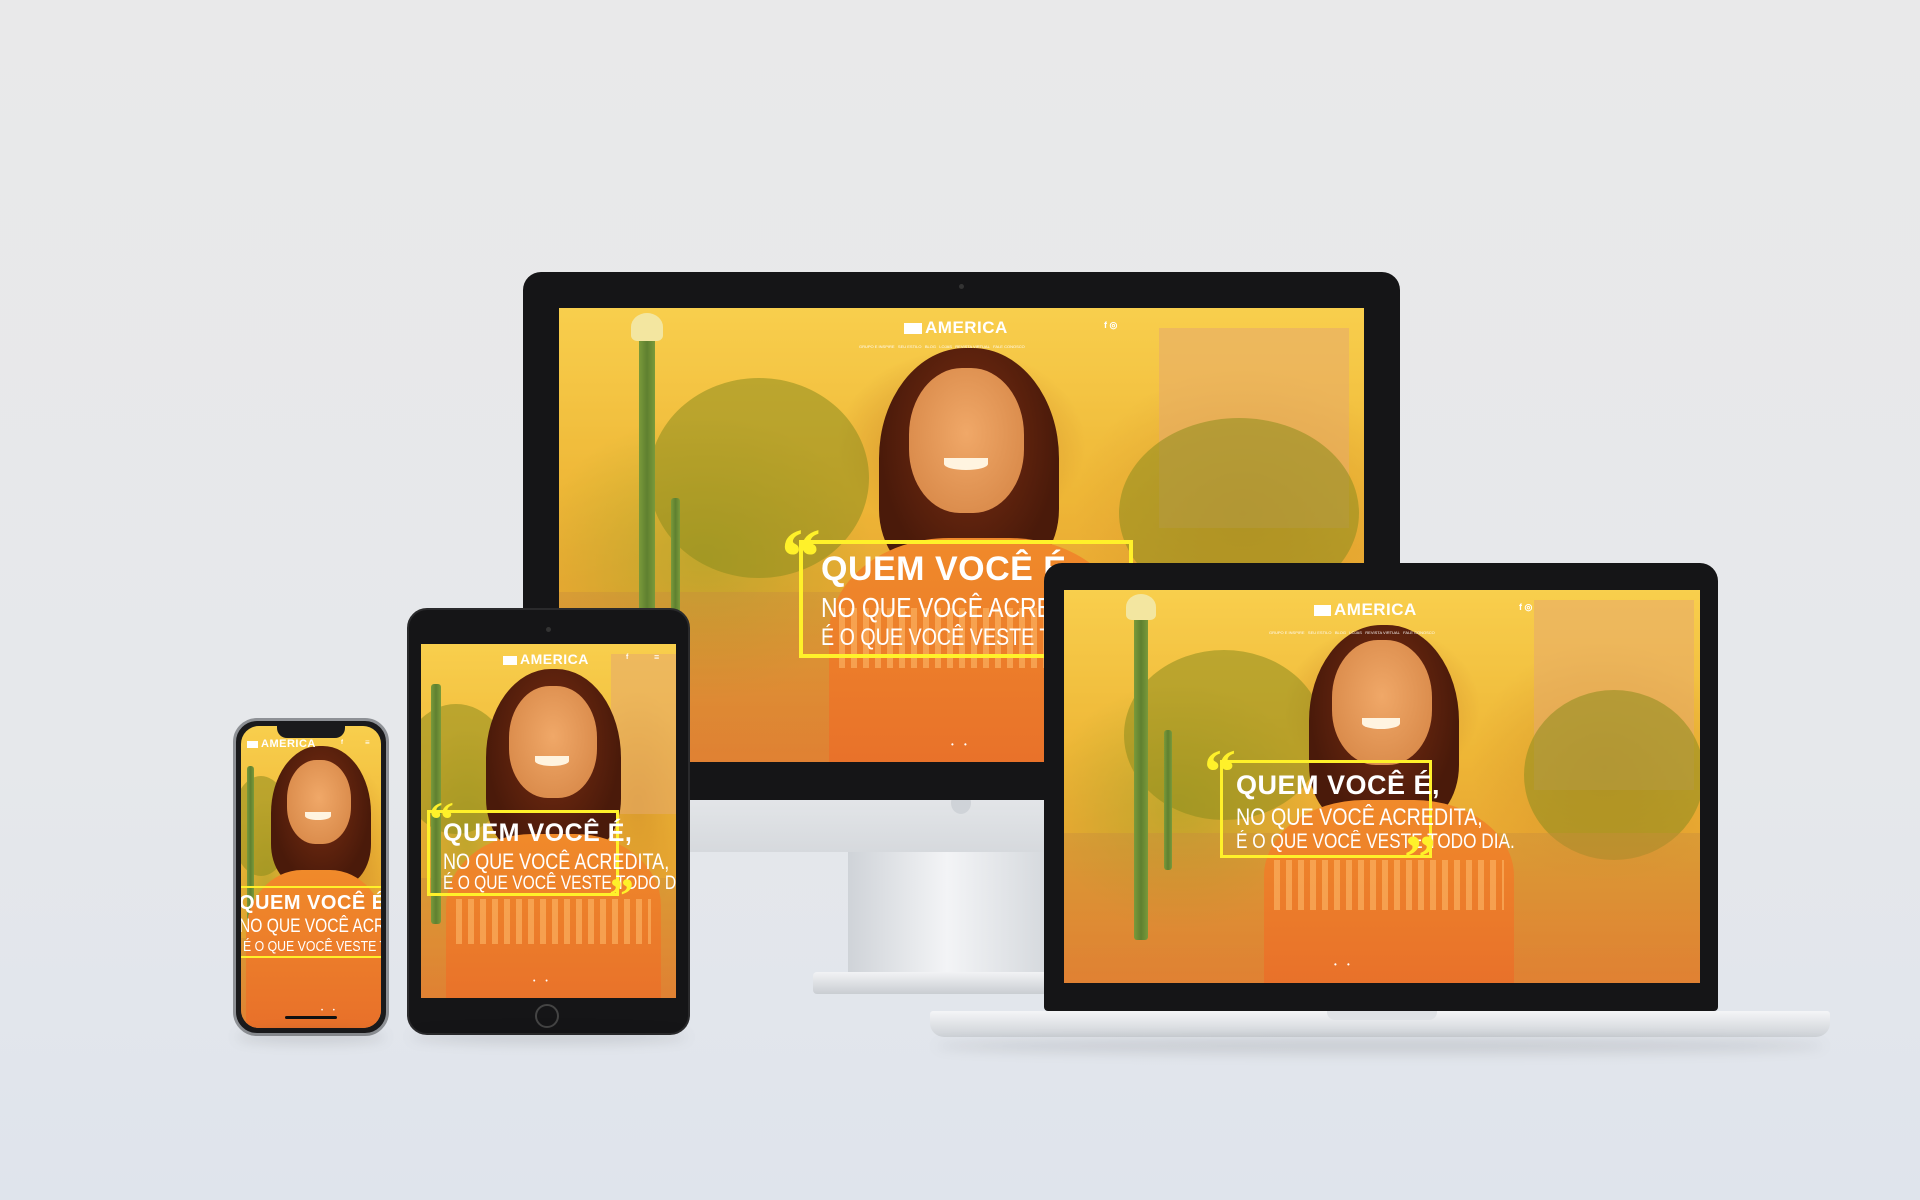  What do you see at coordinates (1382, 1015) in the screenshot?
I see `laptop-notch` at bounding box center [1382, 1015].